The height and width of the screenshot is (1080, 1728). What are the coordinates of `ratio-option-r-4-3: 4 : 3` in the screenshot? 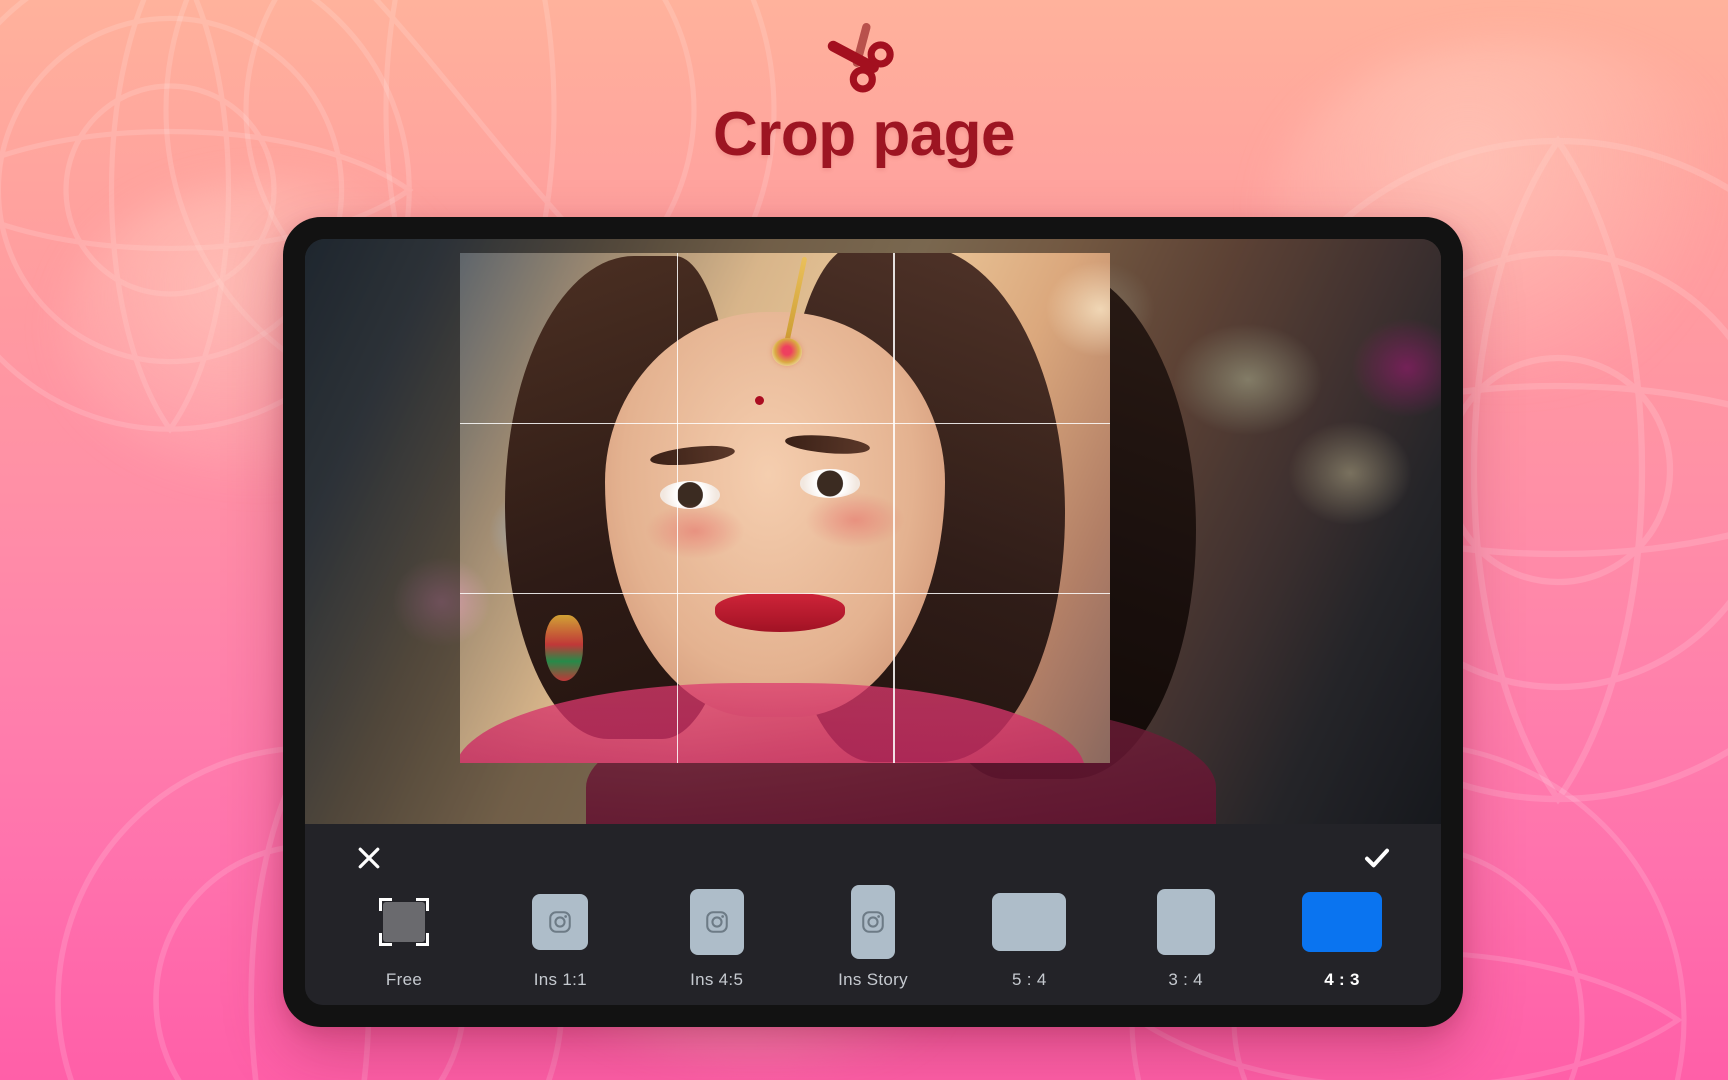 It's located at (1342, 938).